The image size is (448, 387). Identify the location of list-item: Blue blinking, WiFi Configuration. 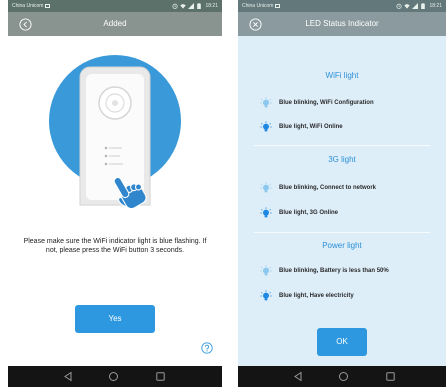
(317, 103).